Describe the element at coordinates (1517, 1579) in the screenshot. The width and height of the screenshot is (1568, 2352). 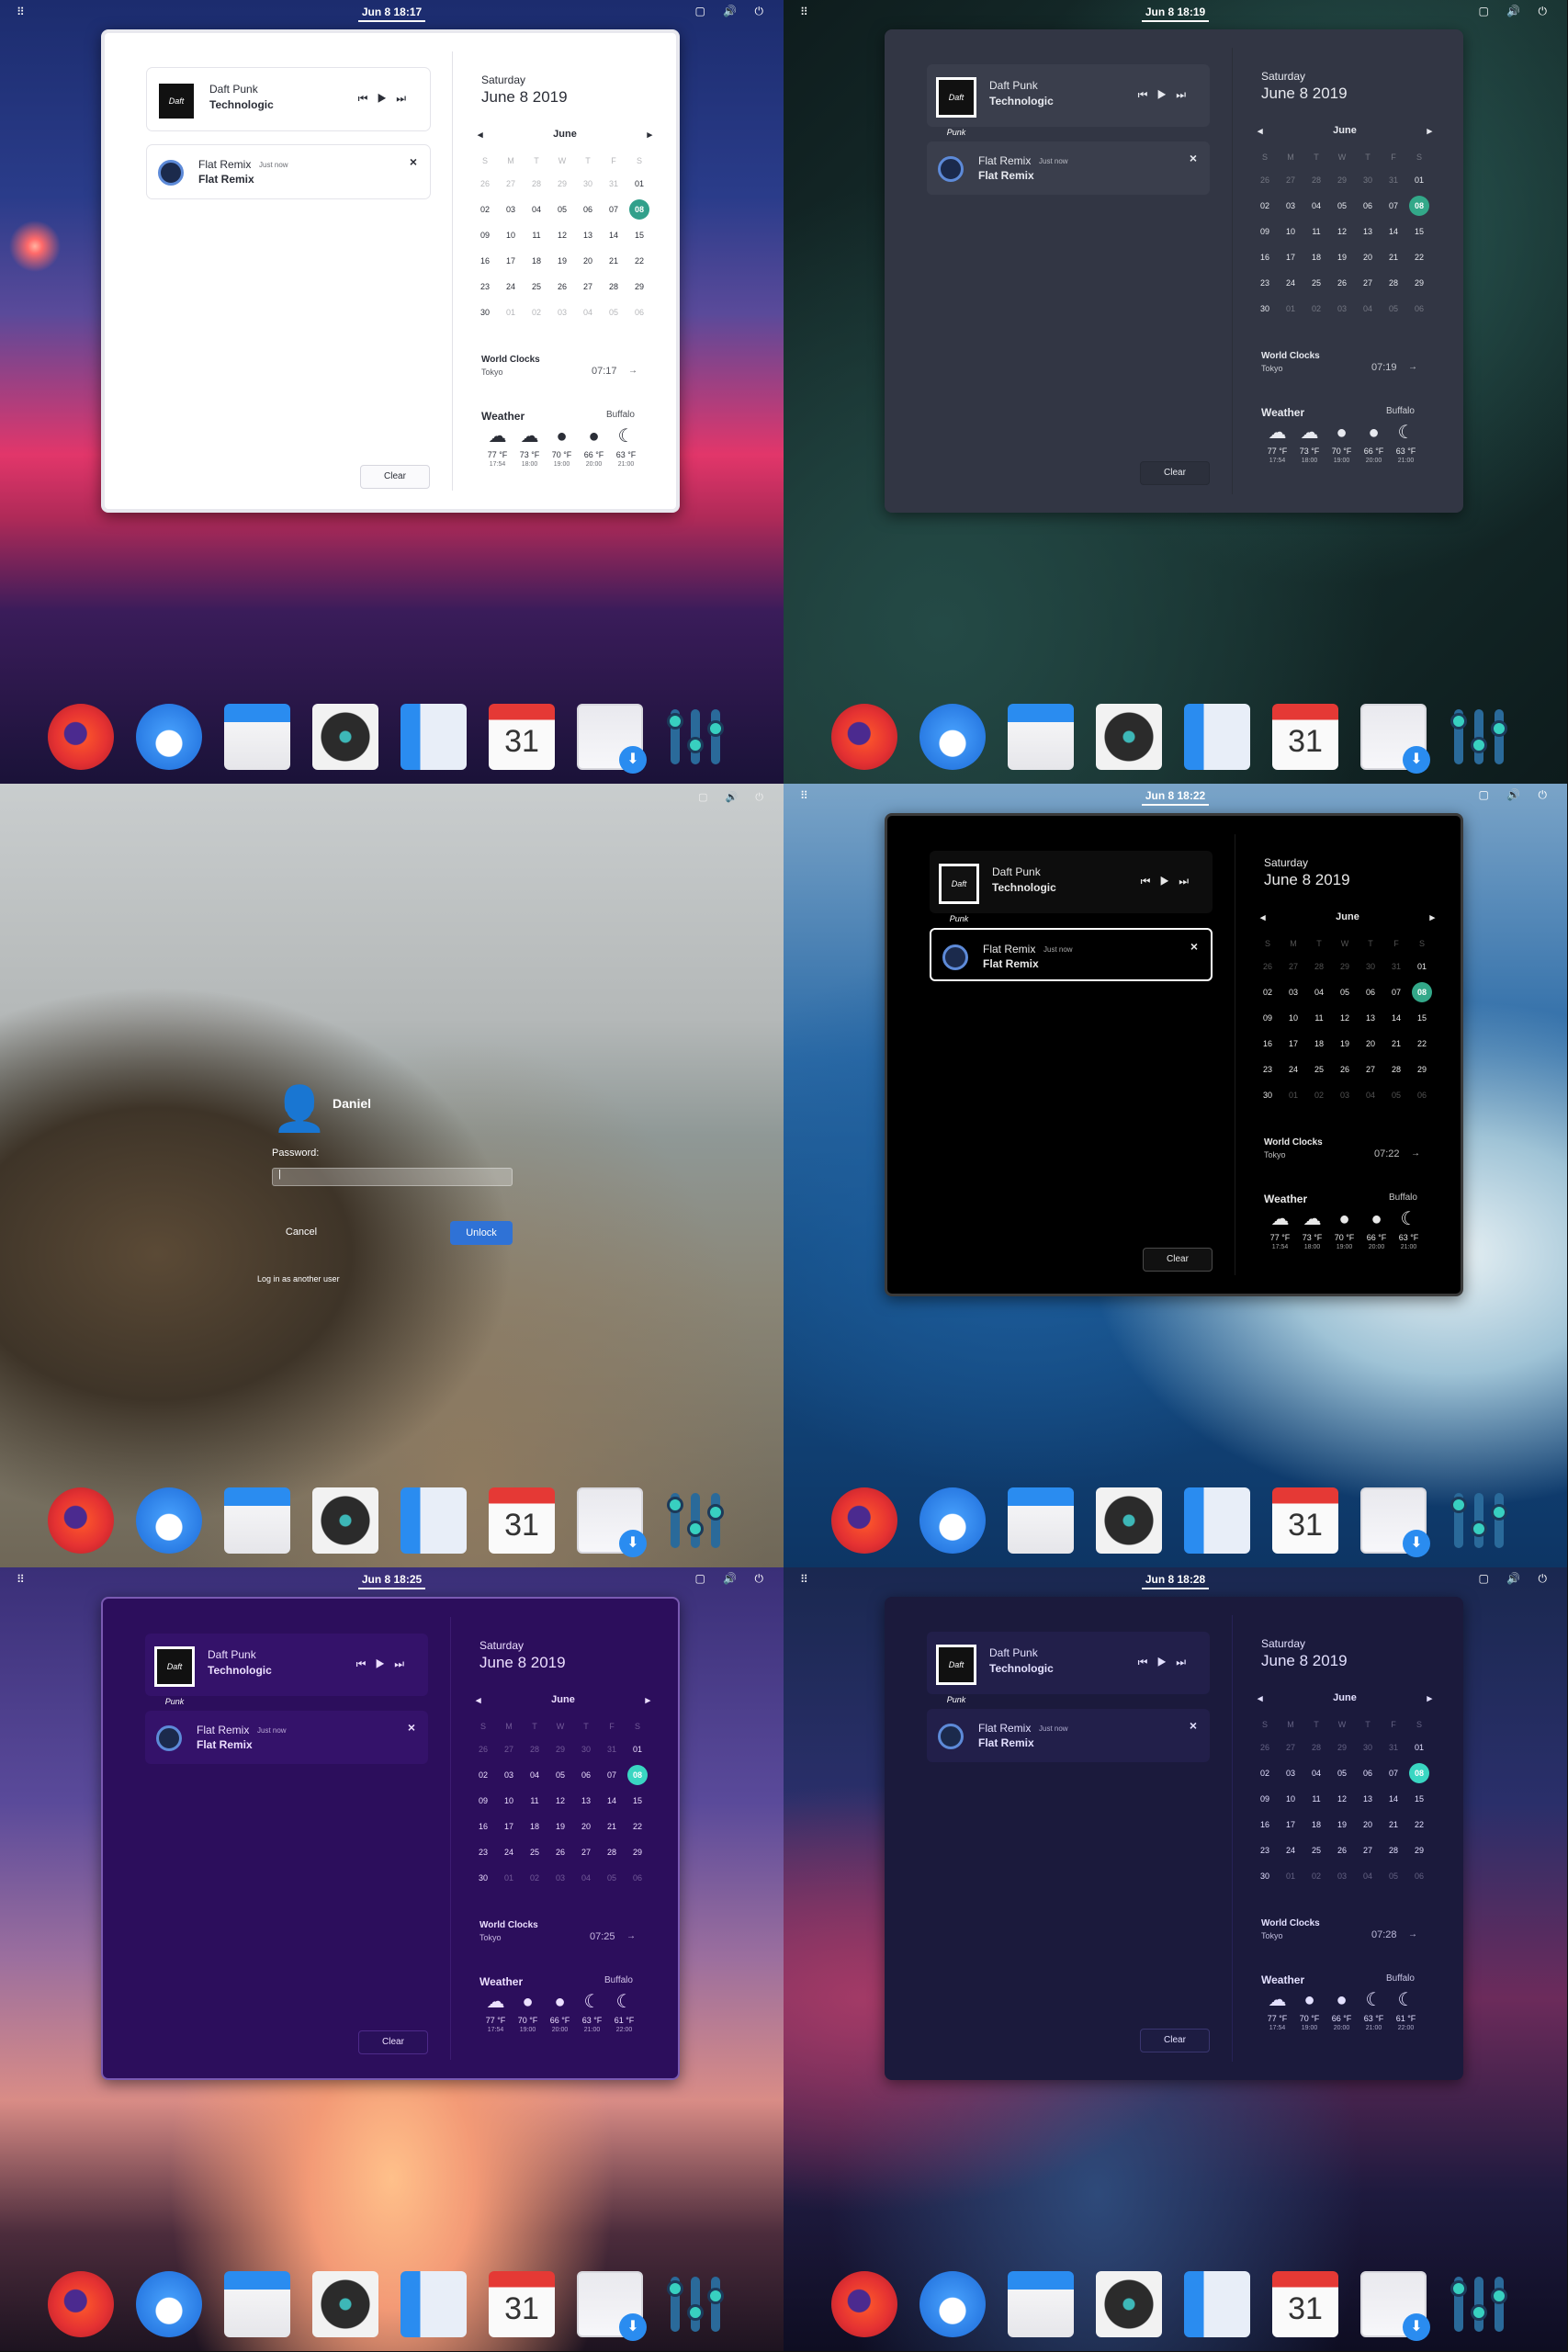
I see `system-status-icons: ▢ 🔊 ⏻` at that location.